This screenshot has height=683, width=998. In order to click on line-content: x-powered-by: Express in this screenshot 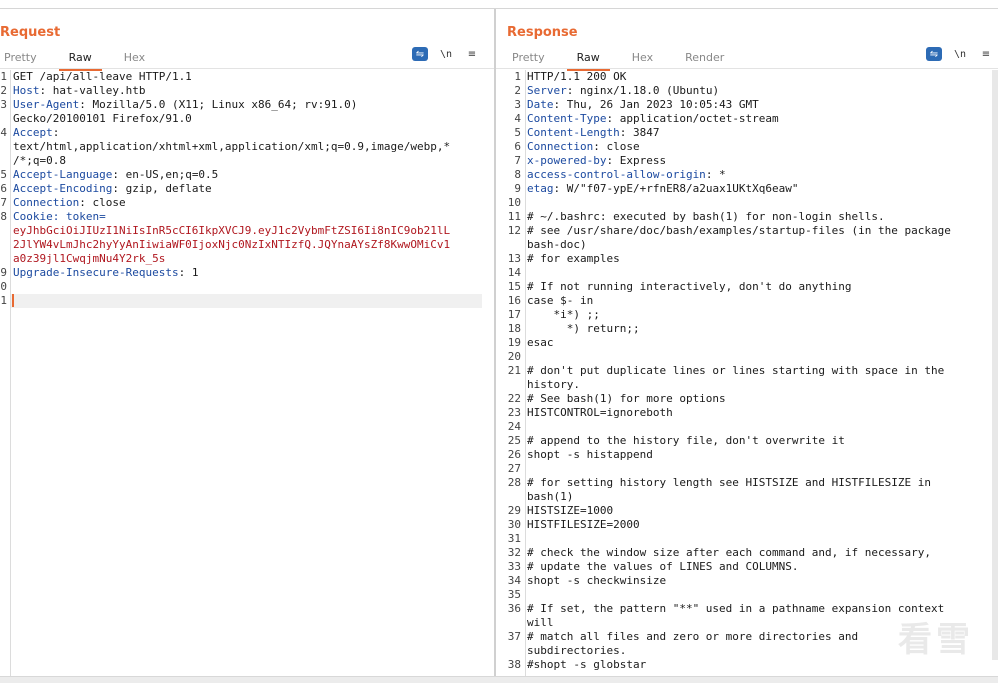, I will do `click(595, 161)`.